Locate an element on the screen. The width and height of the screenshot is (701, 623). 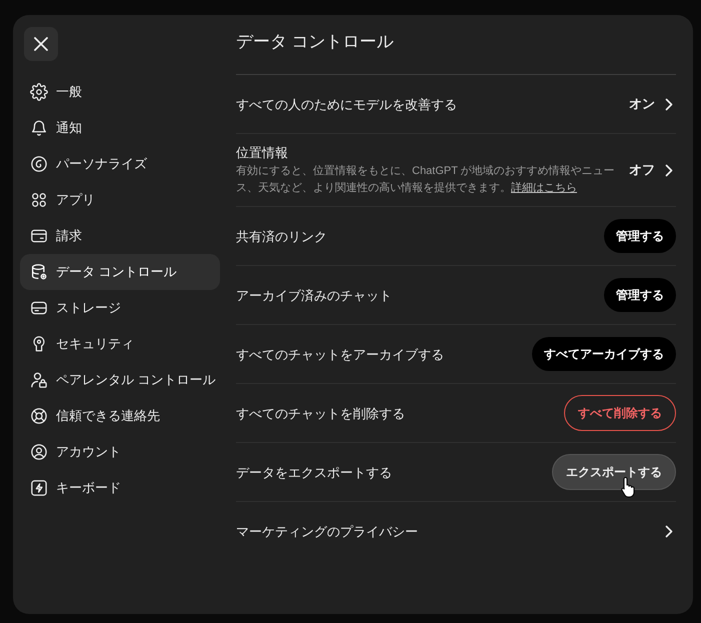
sidebar-item: パーソナライズ is located at coordinates (120, 164).